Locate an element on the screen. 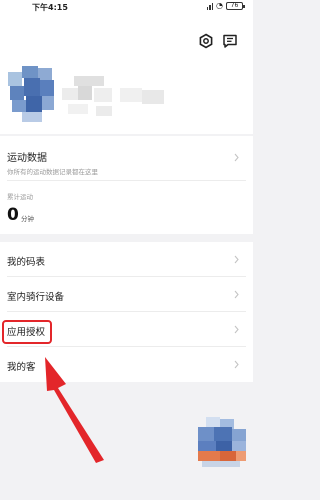 The image size is (320, 500). total-exercise-value: 0 is located at coordinates (13, 215).